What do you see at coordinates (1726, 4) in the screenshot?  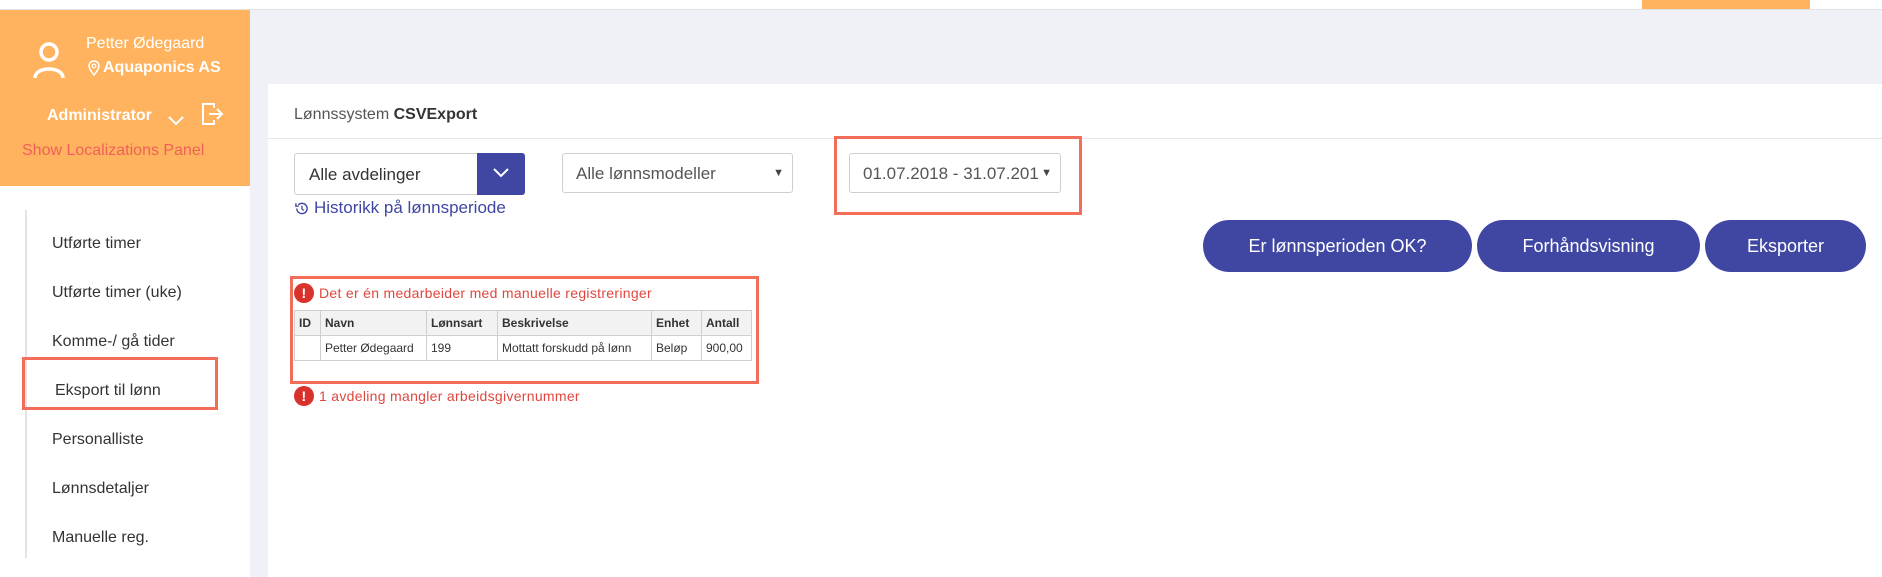 I see `top-accent-tab` at bounding box center [1726, 4].